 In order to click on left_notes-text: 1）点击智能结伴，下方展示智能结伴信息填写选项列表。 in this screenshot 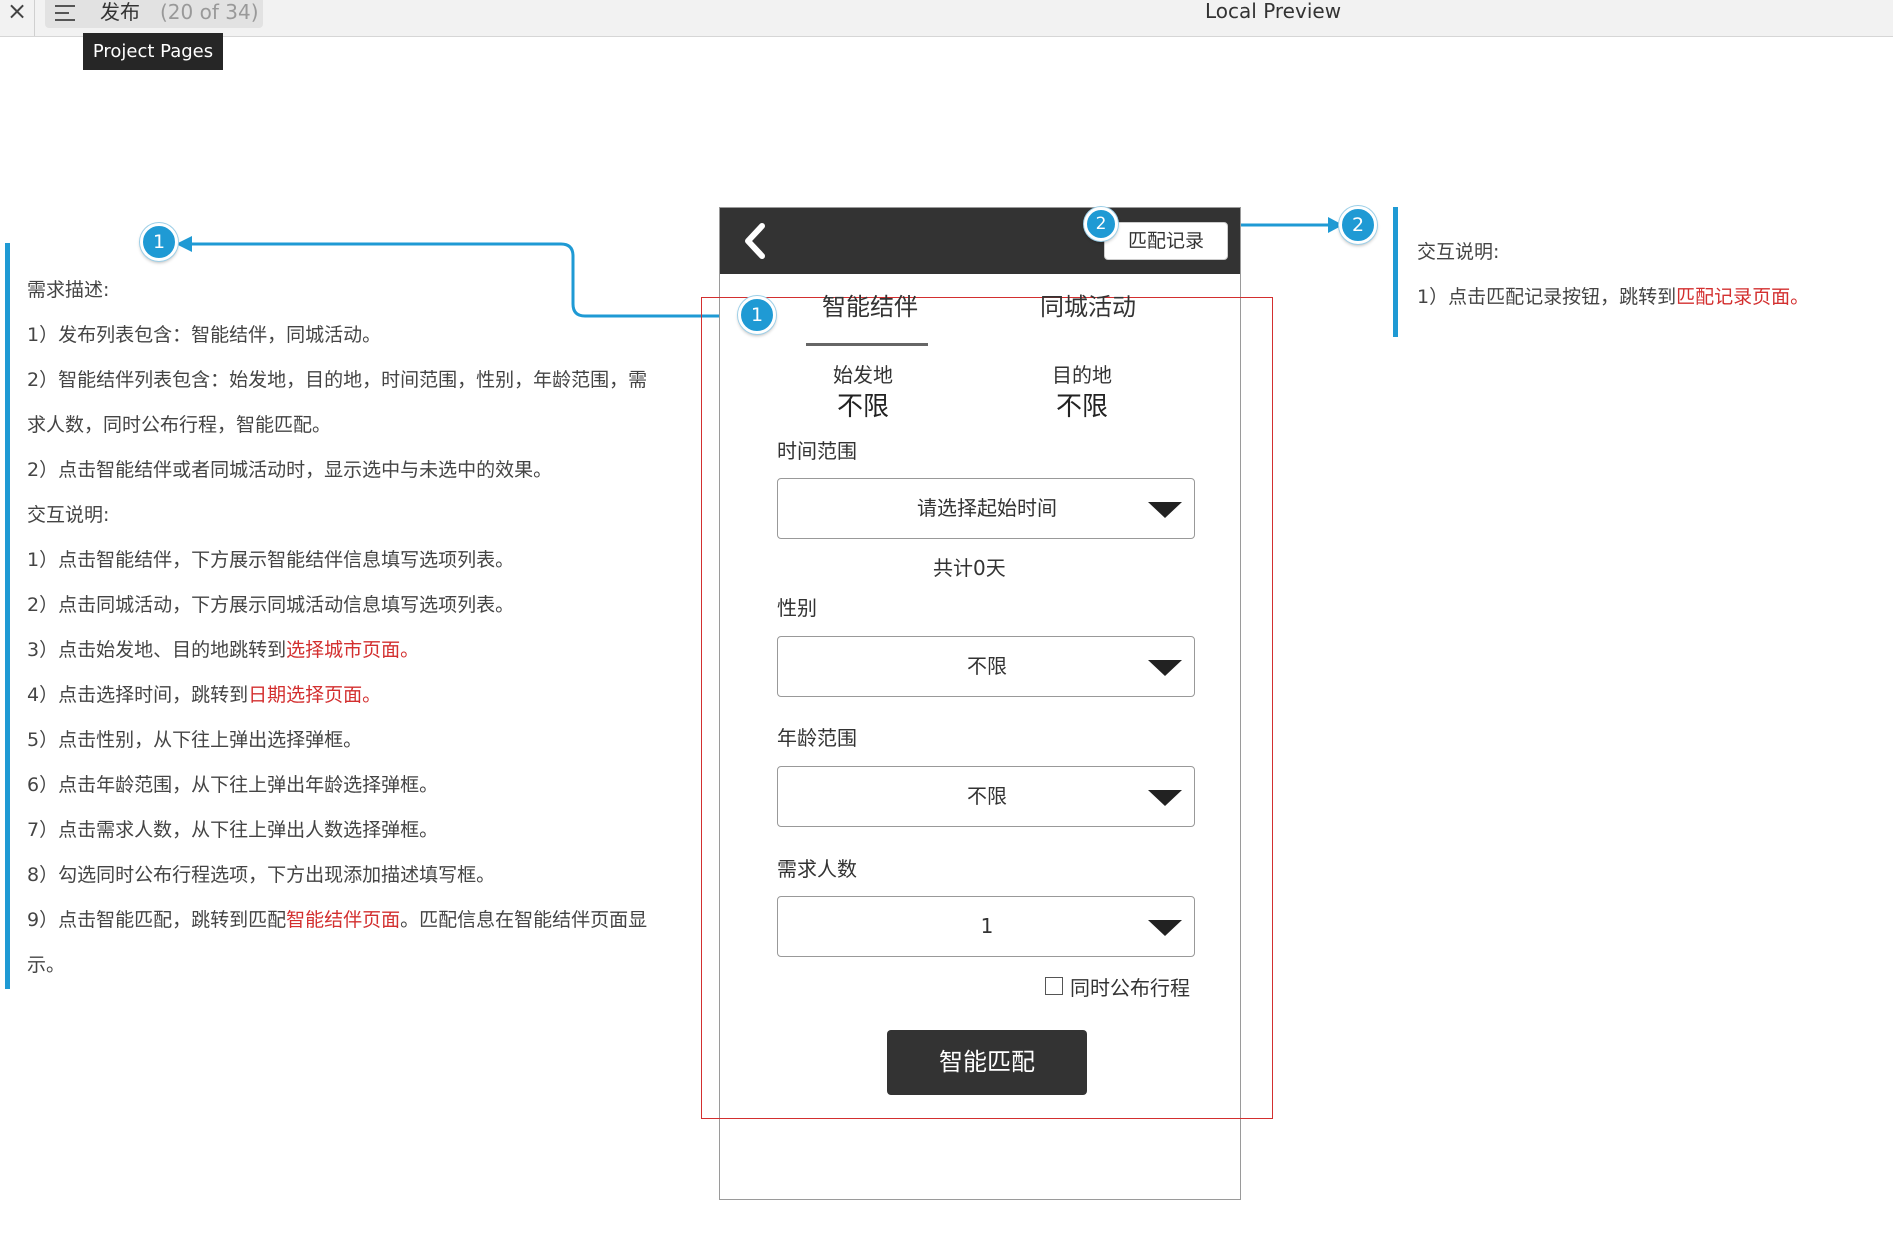, I will do `click(271, 560)`.